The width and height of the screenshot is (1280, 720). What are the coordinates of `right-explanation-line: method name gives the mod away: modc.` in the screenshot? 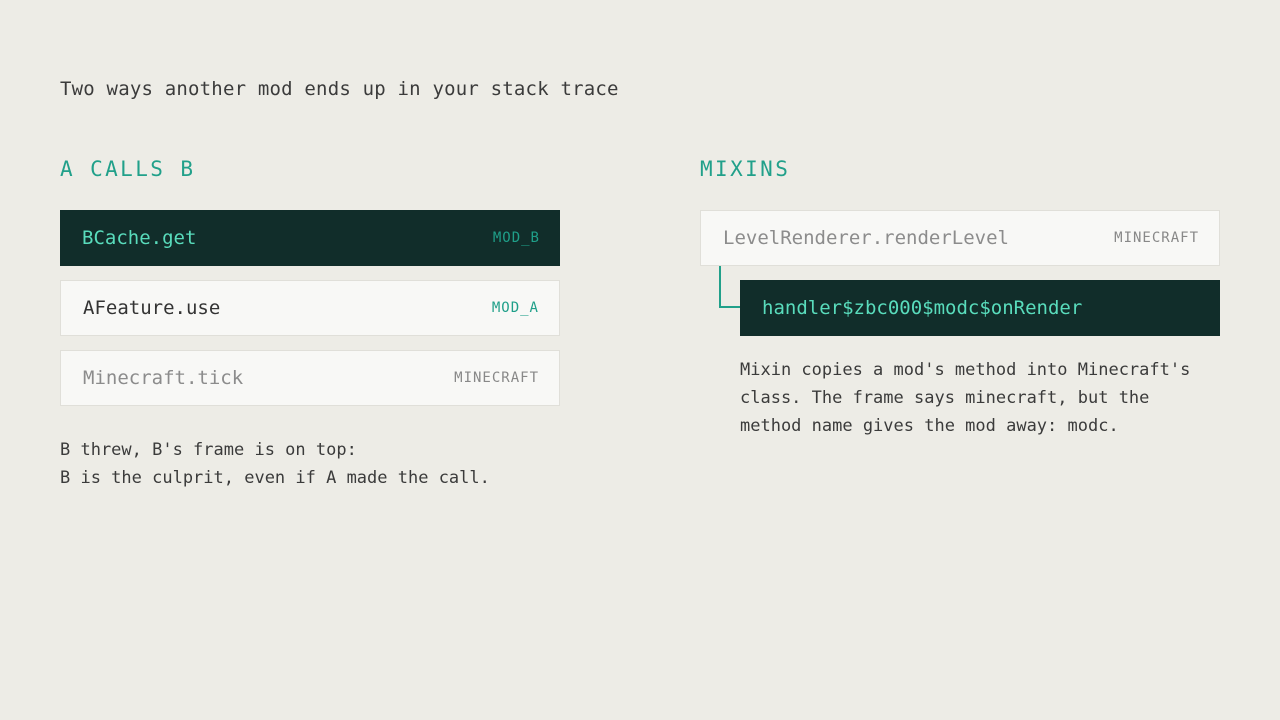 It's located at (929, 426).